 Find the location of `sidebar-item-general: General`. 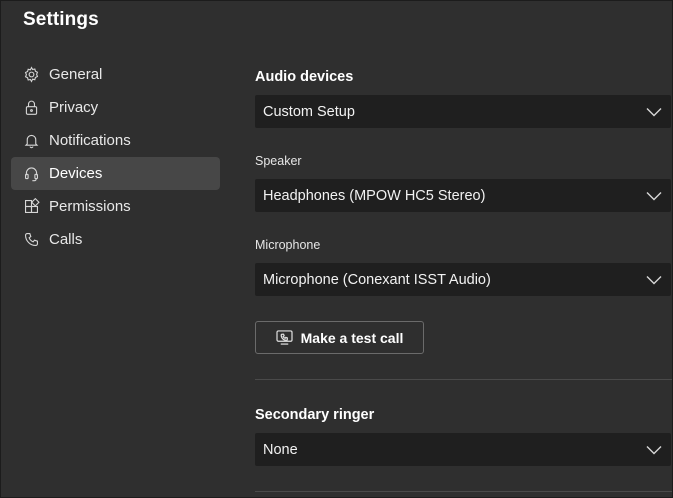

sidebar-item-general: General is located at coordinates (115, 74).